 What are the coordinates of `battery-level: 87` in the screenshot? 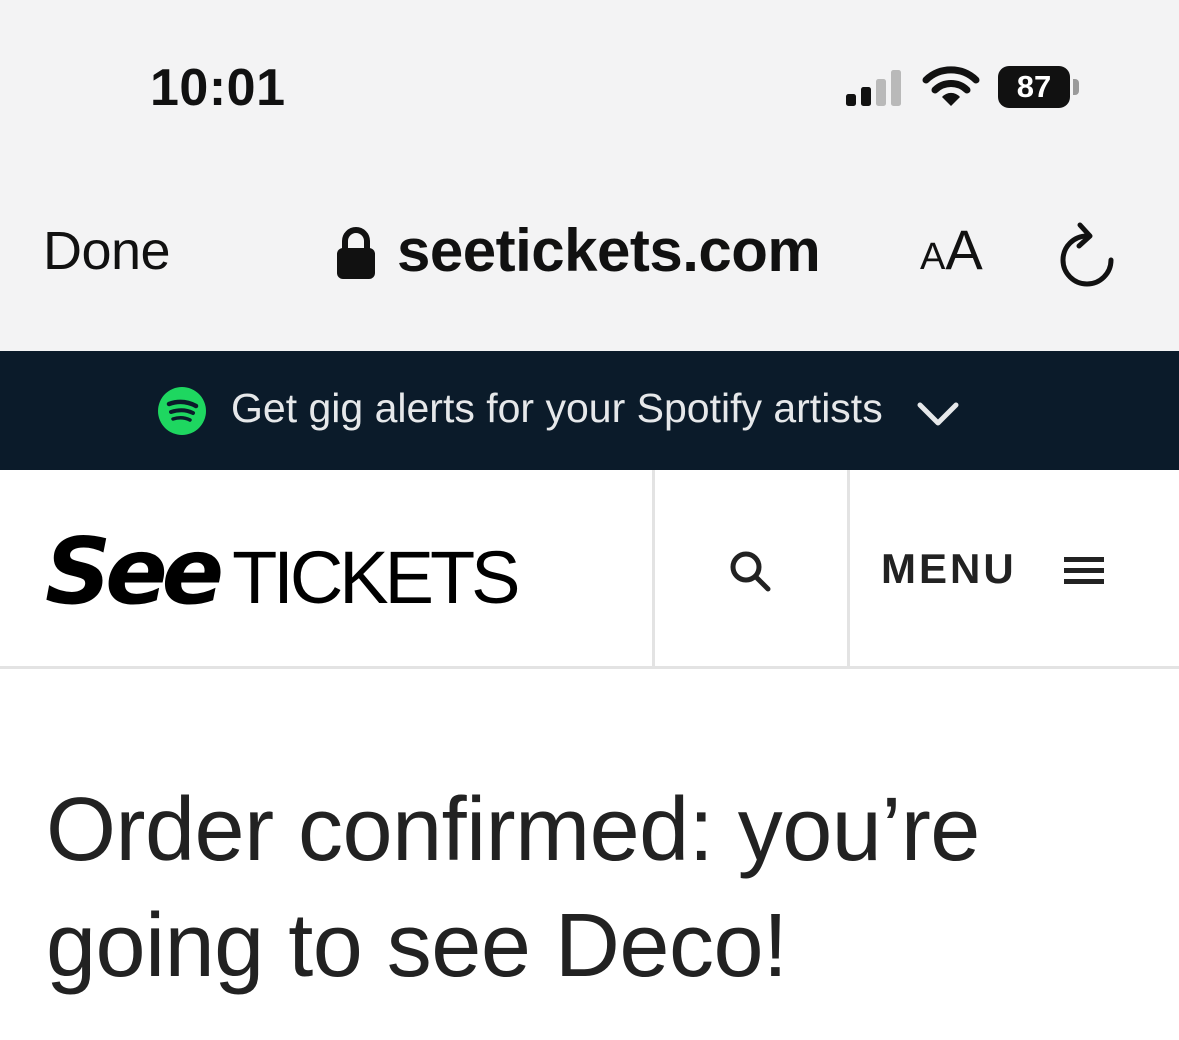 It's located at (1034, 87).